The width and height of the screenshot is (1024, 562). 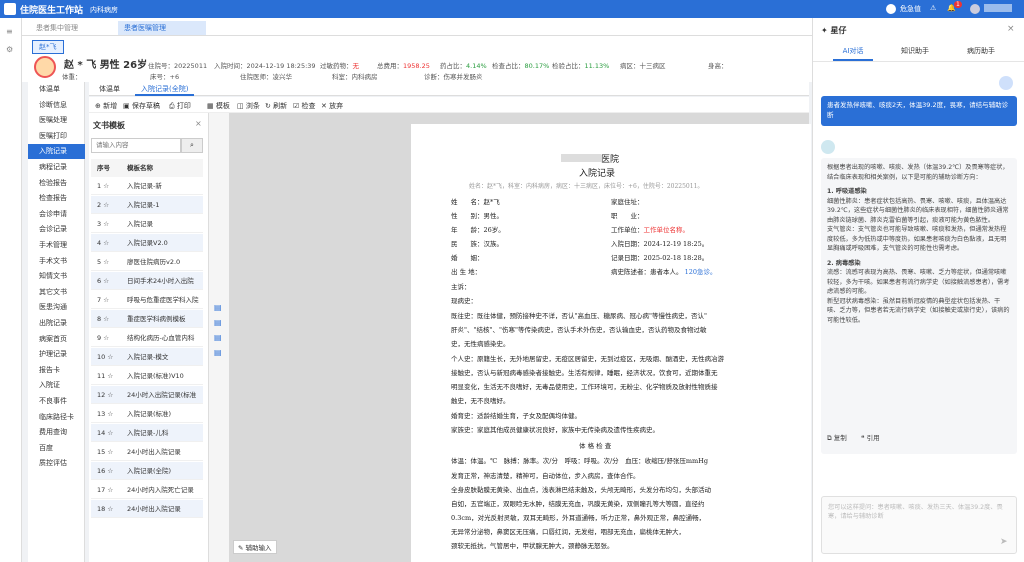 What do you see at coordinates (147, 452) in the screenshot?
I see `table-row: 15 ☆ 24小时出入院记录` at bounding box center [147, 452].